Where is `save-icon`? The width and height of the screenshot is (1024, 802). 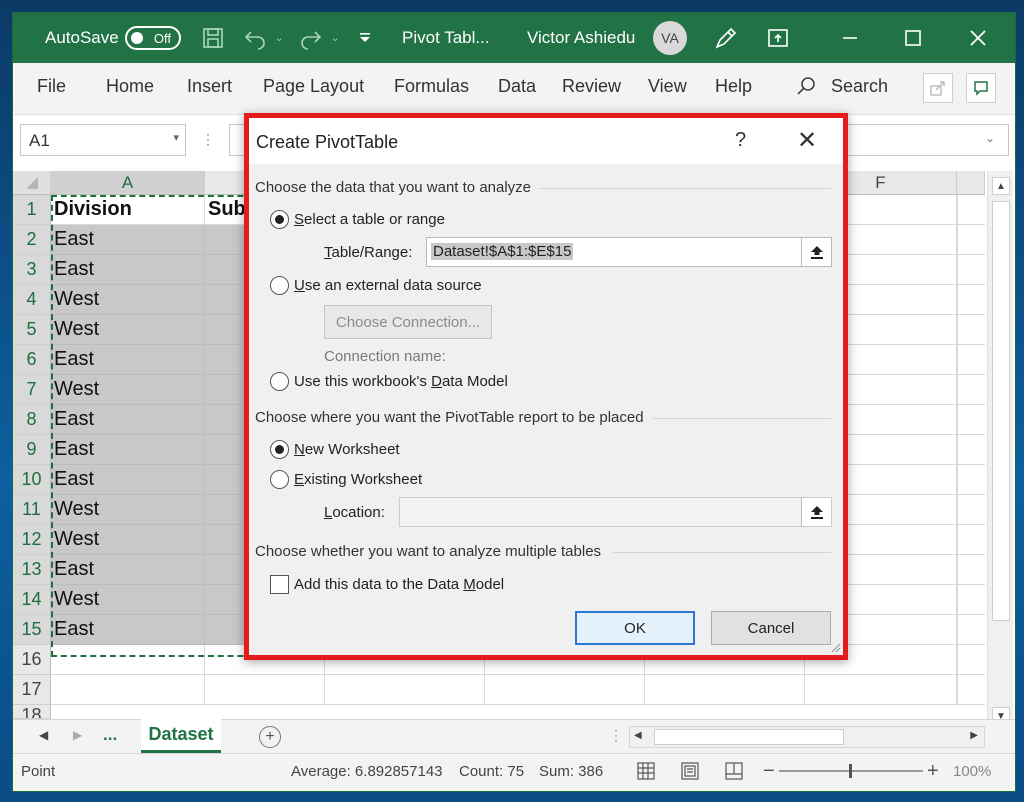 save-icon is located at coordinates (213, 38).